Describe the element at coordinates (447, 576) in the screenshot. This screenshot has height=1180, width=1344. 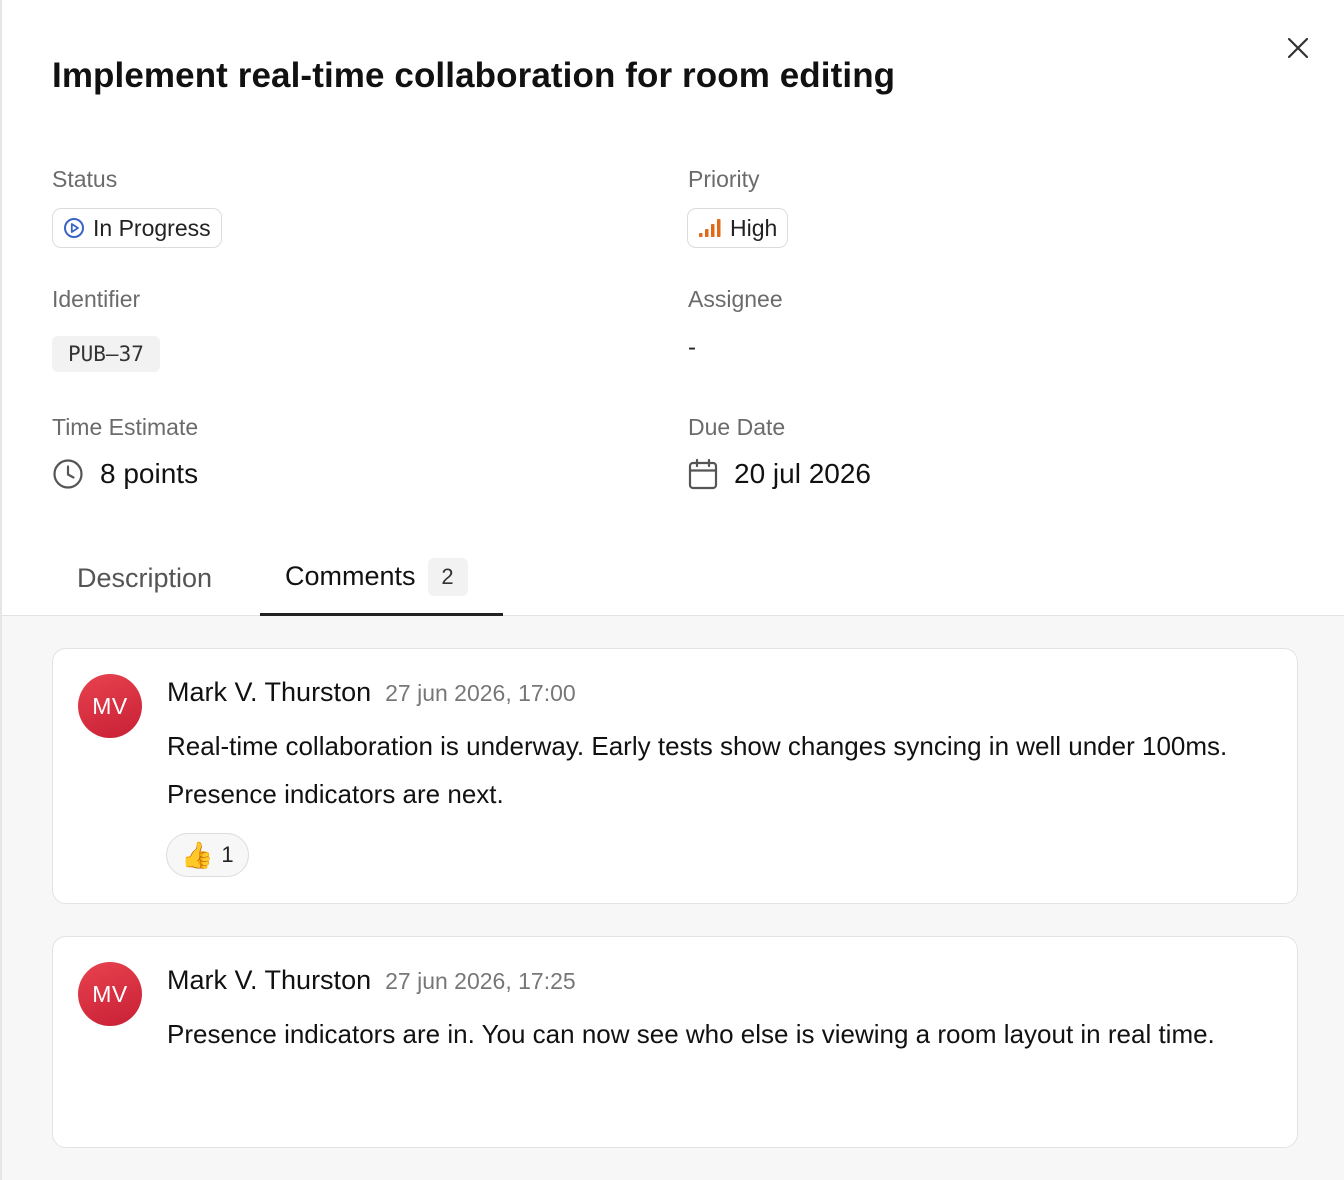
I see `comments-count-badge: 2` at that location.